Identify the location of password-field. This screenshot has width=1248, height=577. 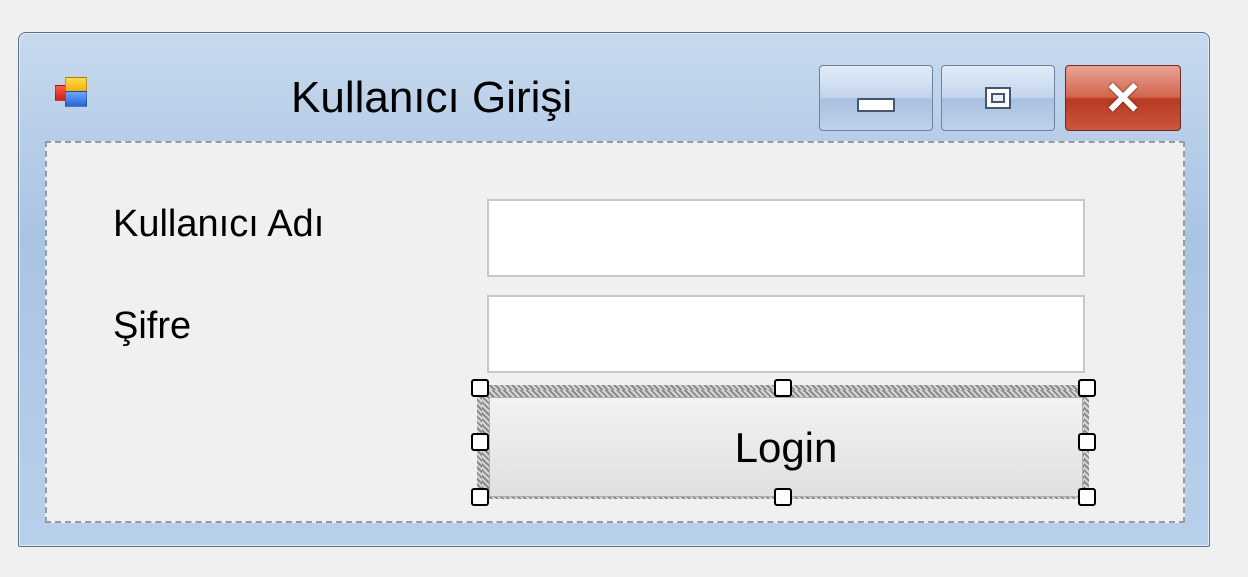
(786, 334).